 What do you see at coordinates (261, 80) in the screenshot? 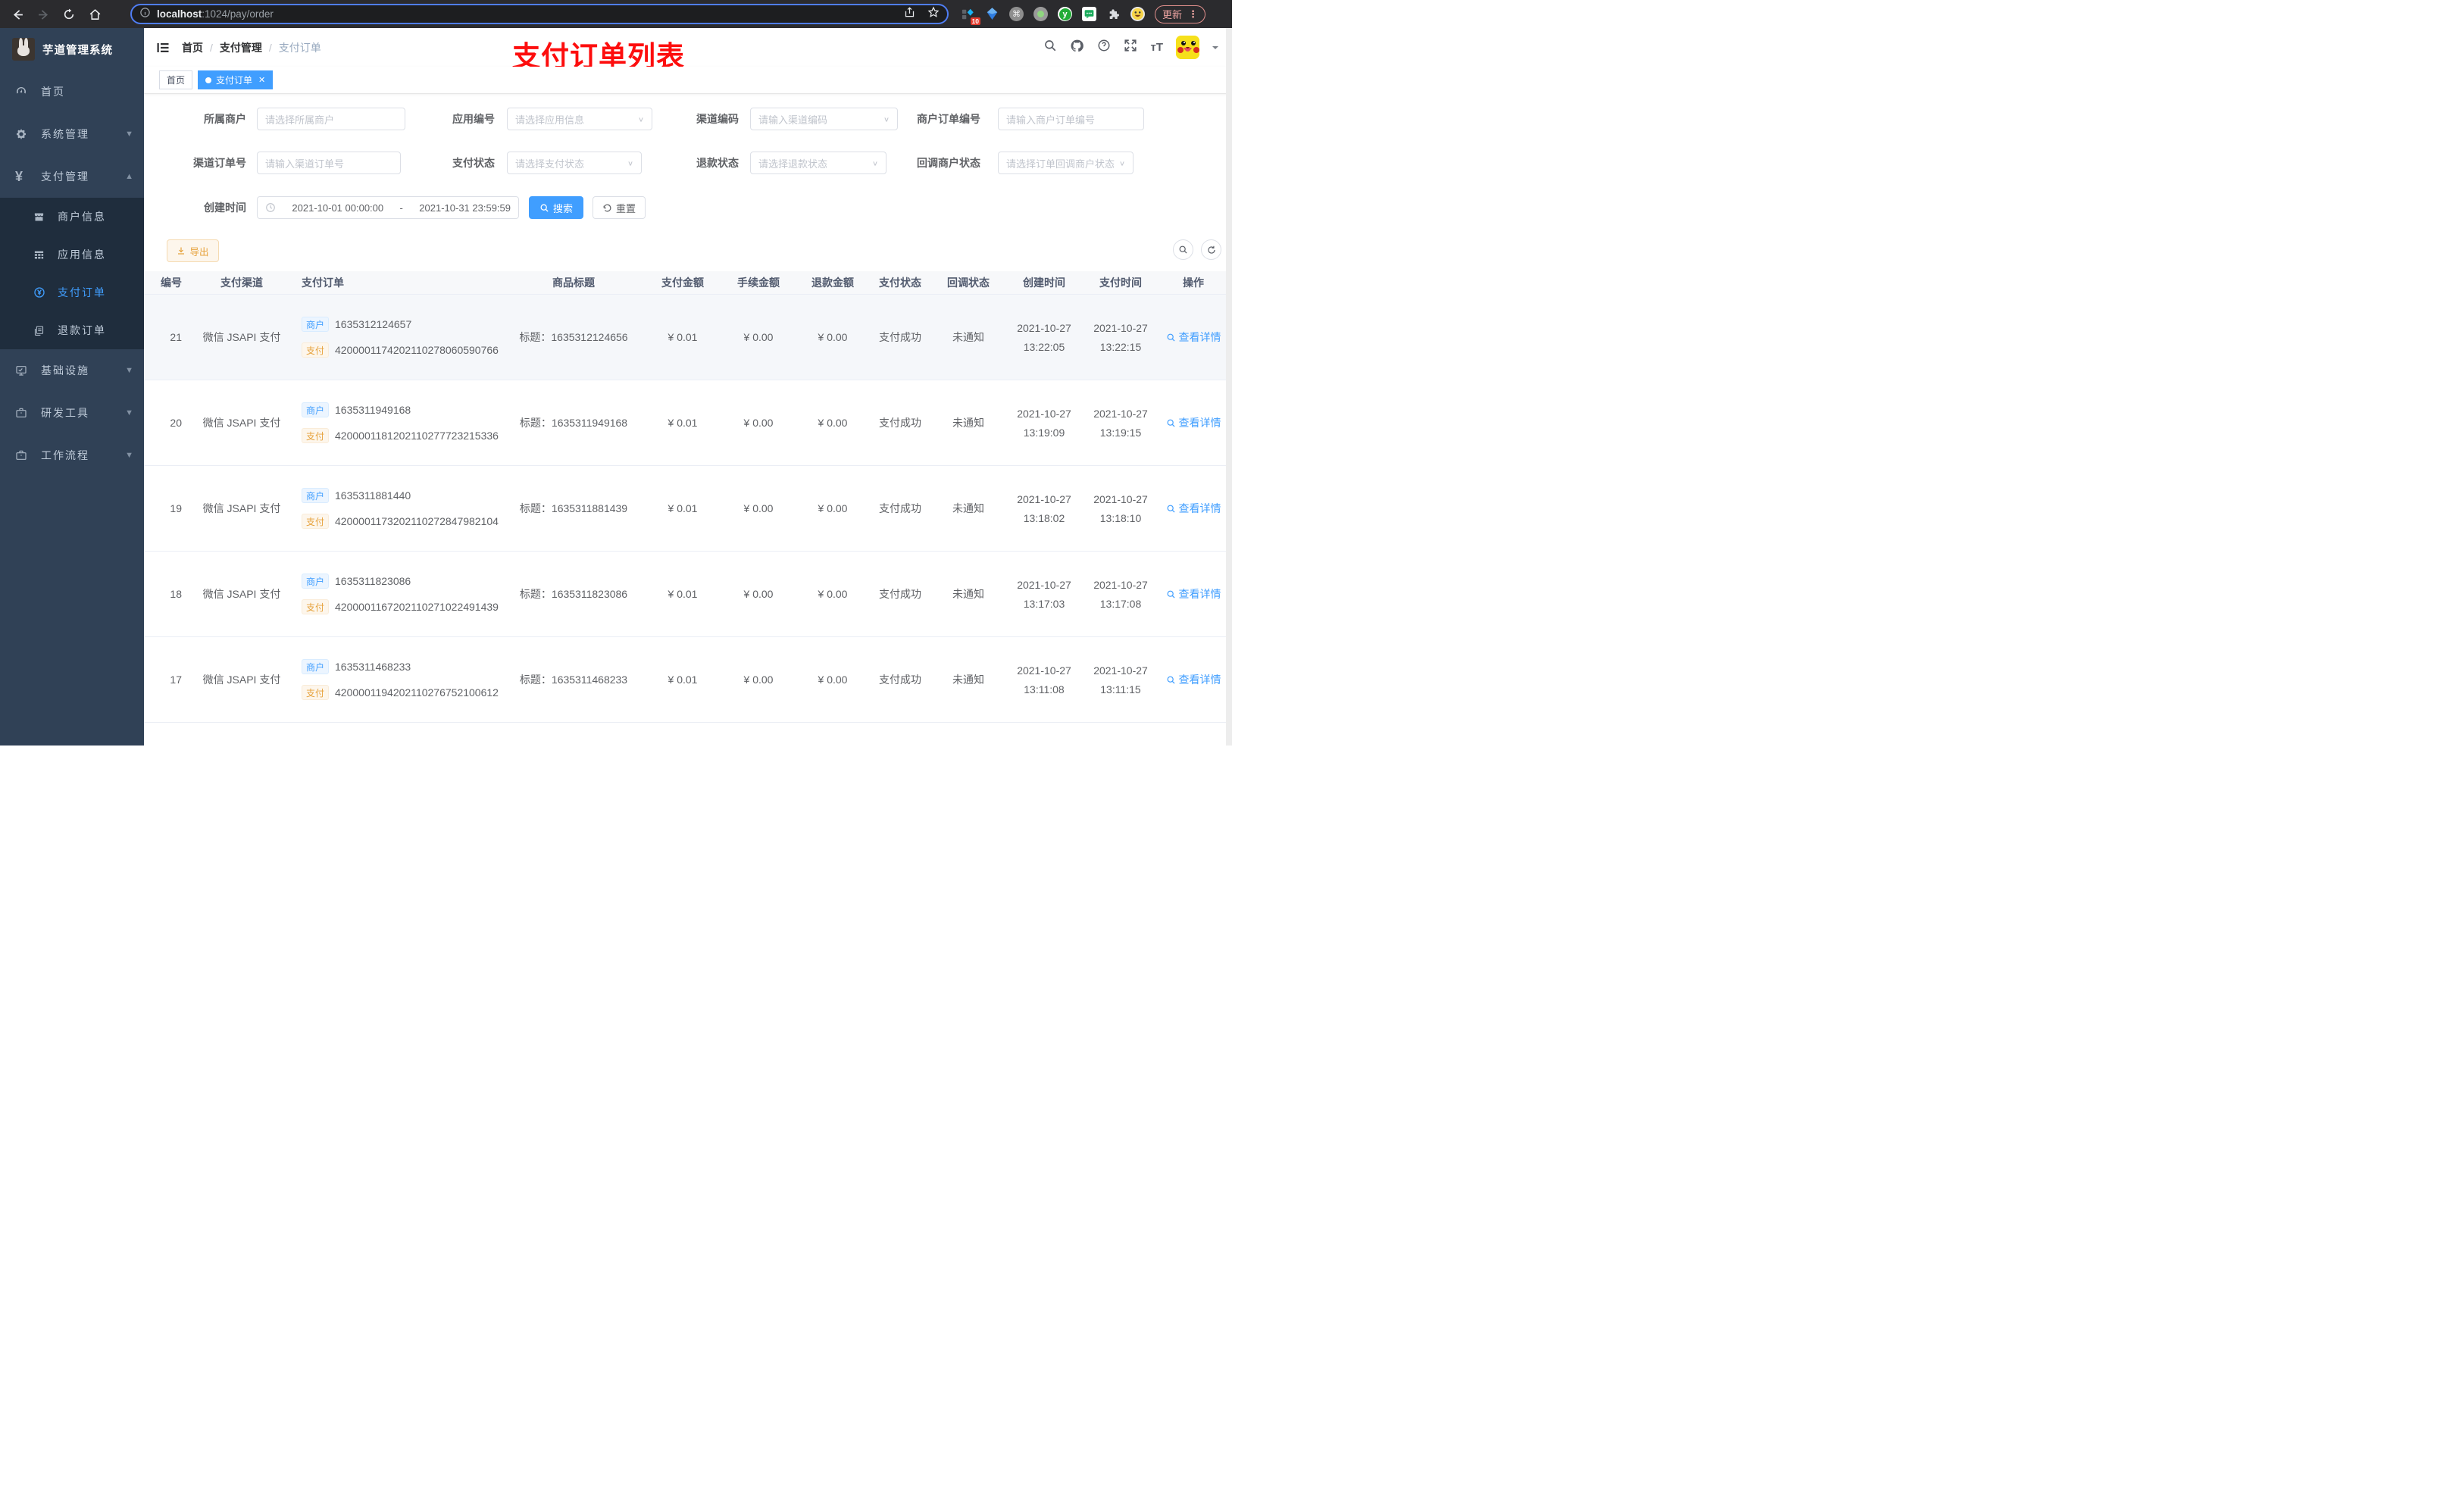
I see `close-icon: ✕` at bounding box center [261, 80].